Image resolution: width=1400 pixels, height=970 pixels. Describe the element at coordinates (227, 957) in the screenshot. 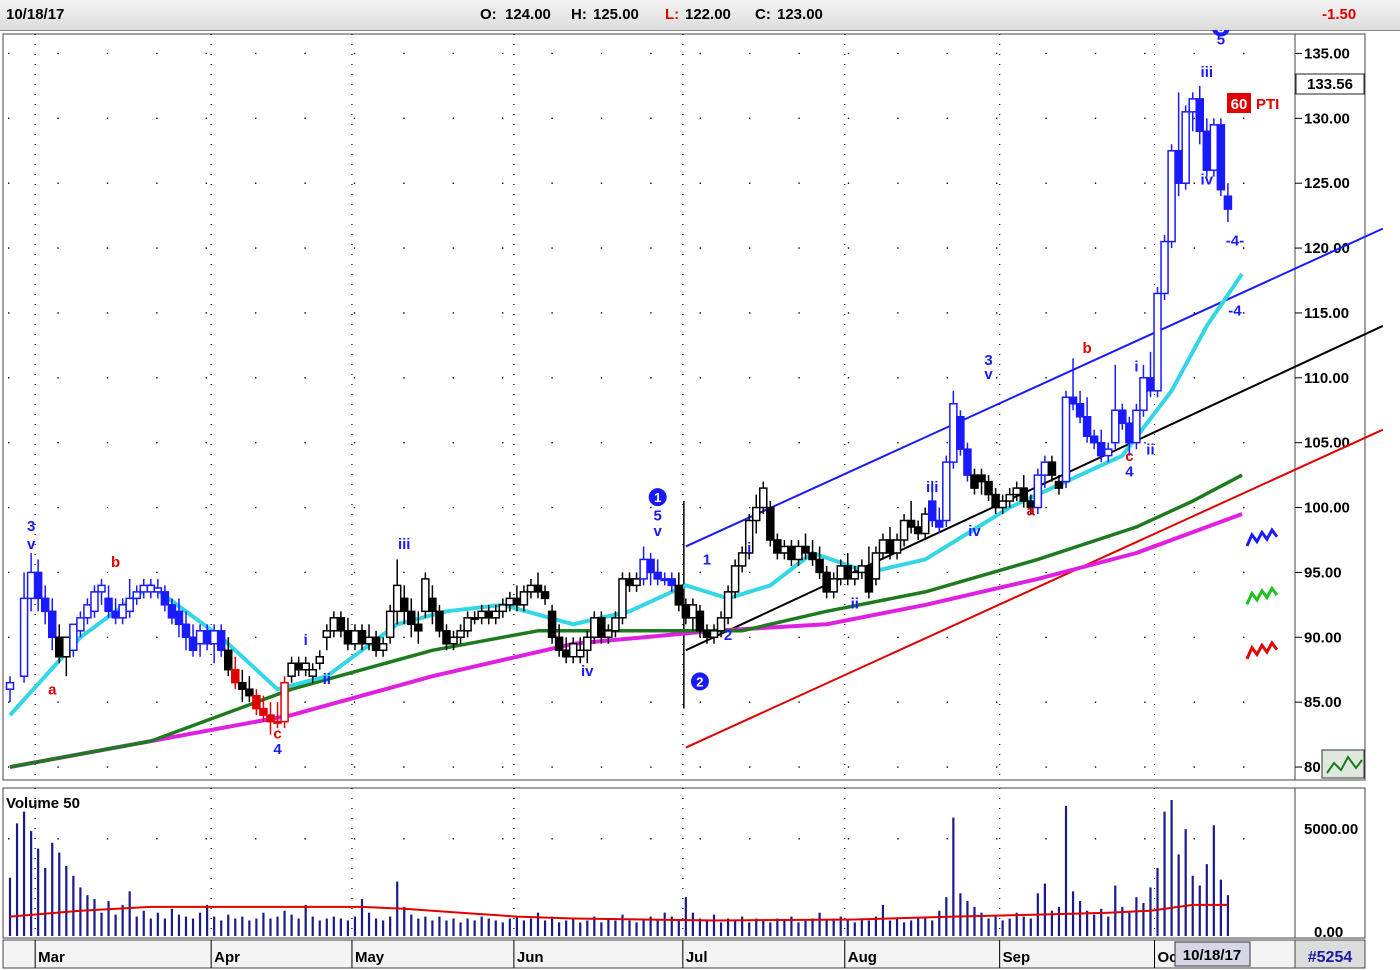

I see `month-label: Apr` at that location.